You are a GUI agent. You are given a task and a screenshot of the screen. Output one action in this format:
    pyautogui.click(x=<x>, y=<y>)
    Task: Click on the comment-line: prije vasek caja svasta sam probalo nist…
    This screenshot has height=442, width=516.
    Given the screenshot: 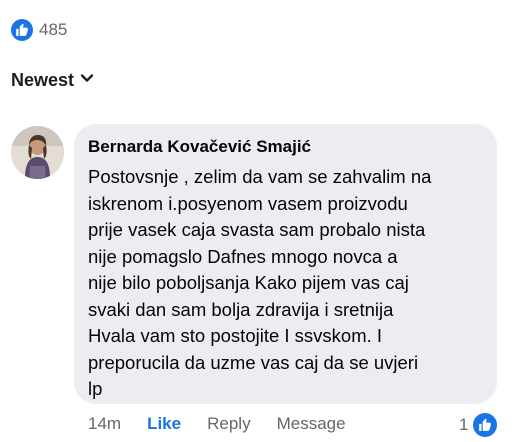 What is the action you would take?
    pyautogui.click(x=257, y=229)
    